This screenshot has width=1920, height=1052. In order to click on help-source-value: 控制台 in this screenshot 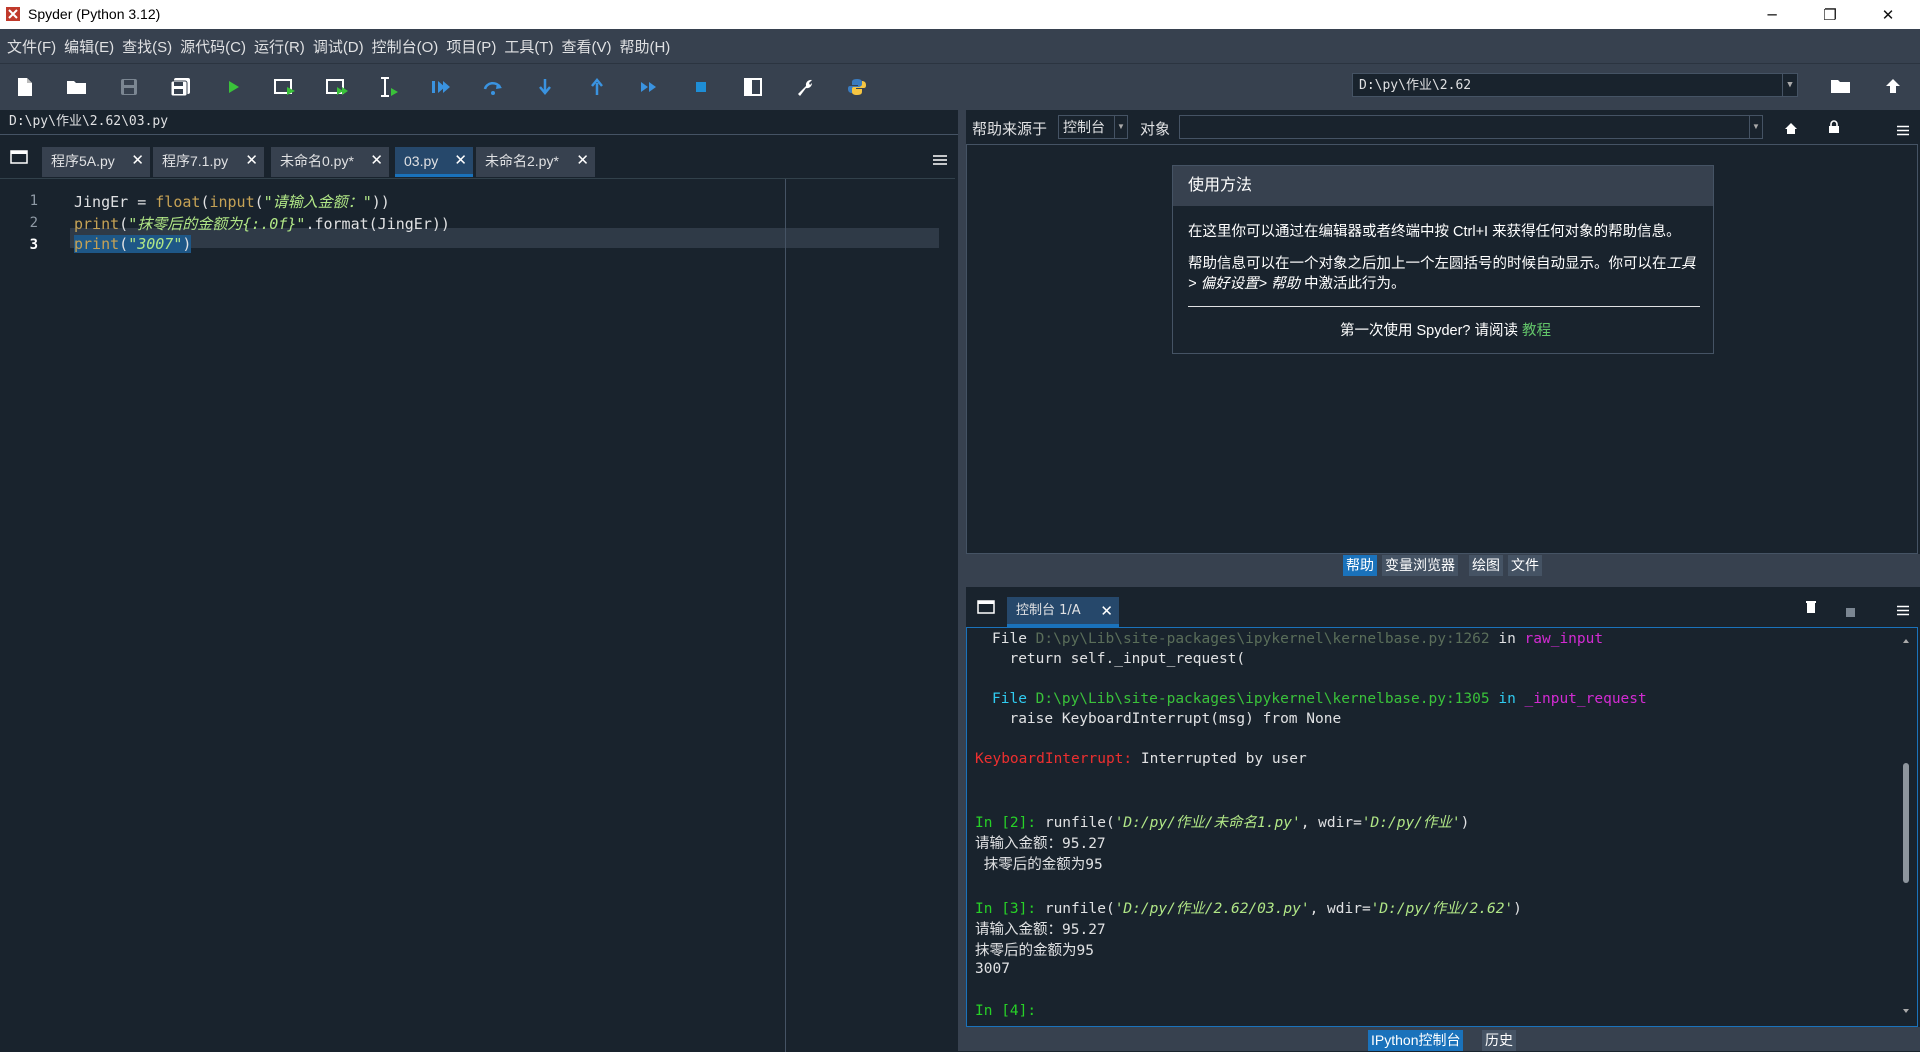, I will do `click(1084, 127)`.